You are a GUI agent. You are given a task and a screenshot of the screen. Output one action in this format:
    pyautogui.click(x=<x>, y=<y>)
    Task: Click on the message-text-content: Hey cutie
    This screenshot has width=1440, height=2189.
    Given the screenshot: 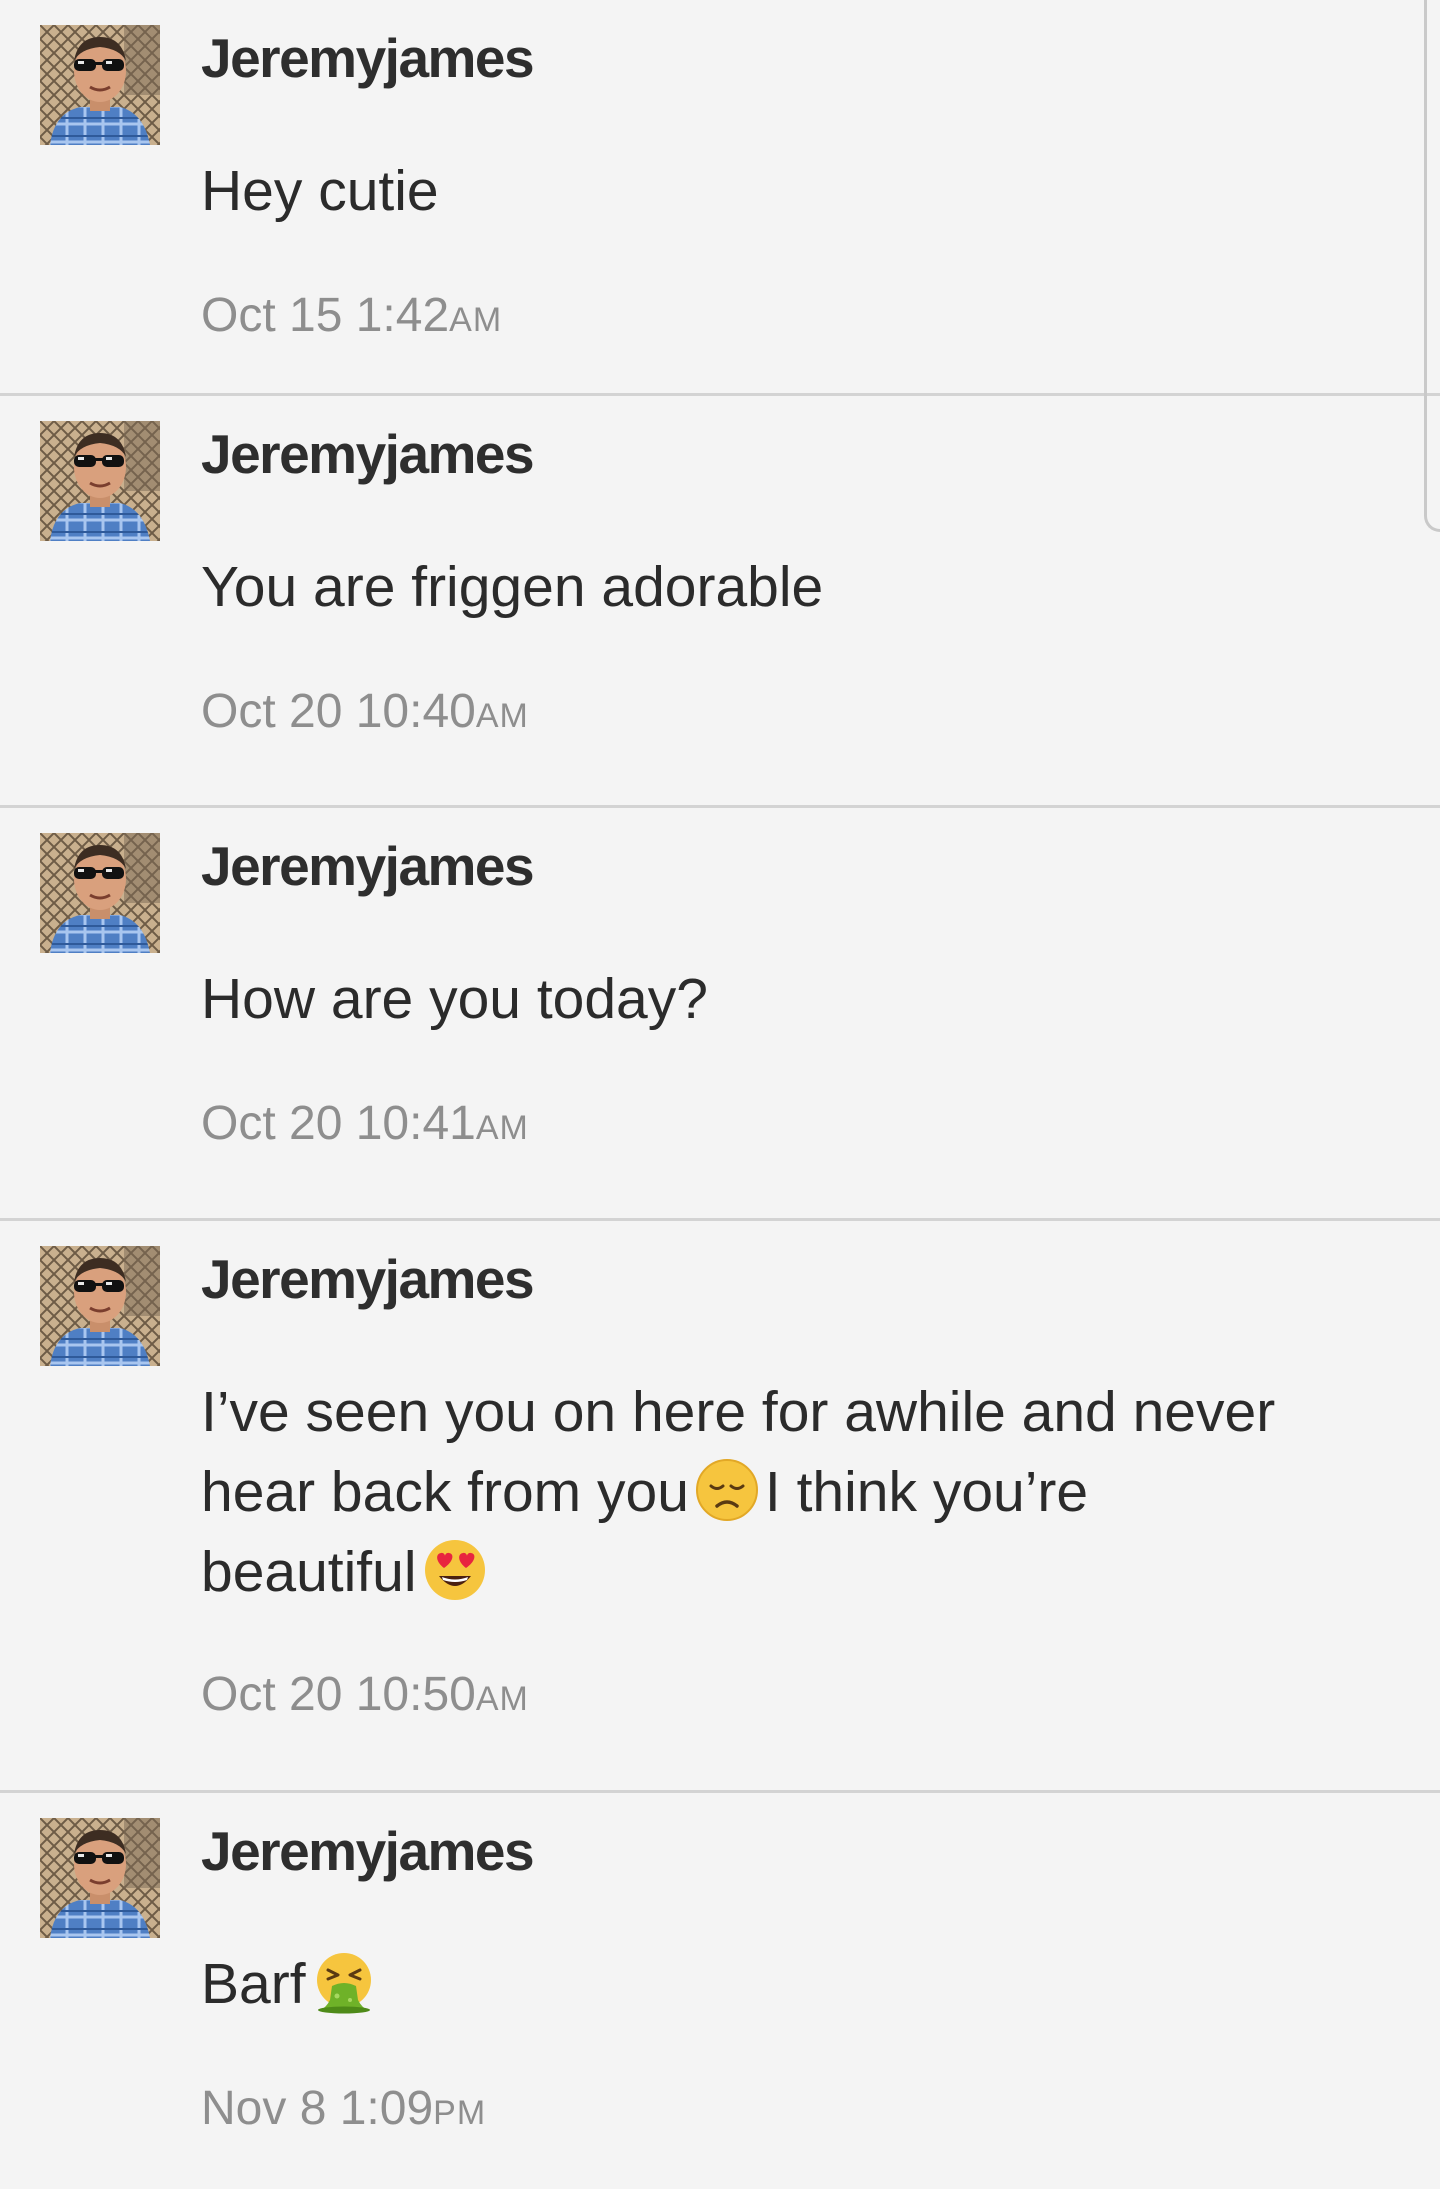 What is the action you would take?
    pyautogui.click(x=320, y=191)
    